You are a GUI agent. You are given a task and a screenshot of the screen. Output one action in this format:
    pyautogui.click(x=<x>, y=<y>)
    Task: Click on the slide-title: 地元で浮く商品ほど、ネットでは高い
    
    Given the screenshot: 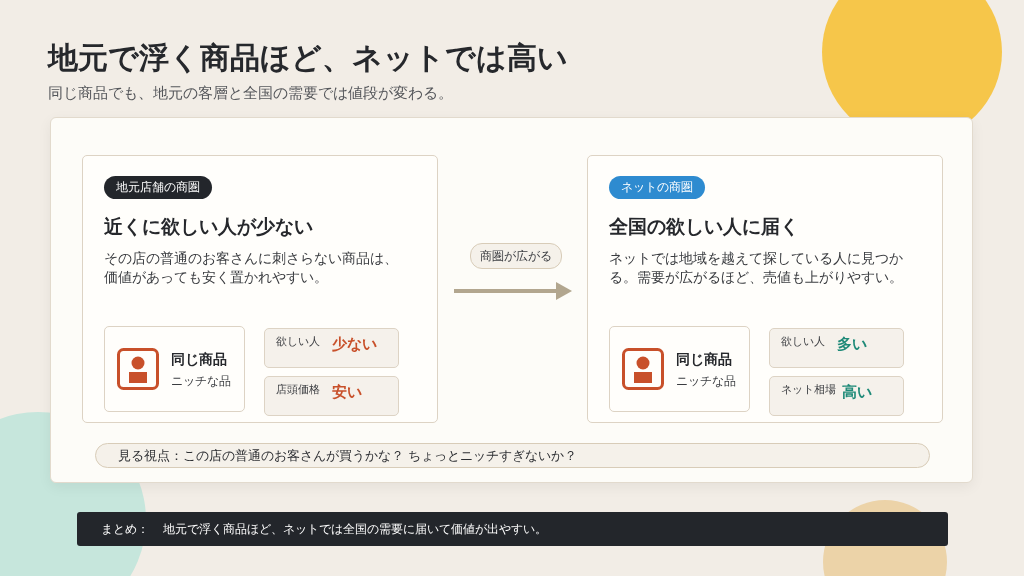 What is the action you would take?
    pyautogui.click(x=308, y=58)
    